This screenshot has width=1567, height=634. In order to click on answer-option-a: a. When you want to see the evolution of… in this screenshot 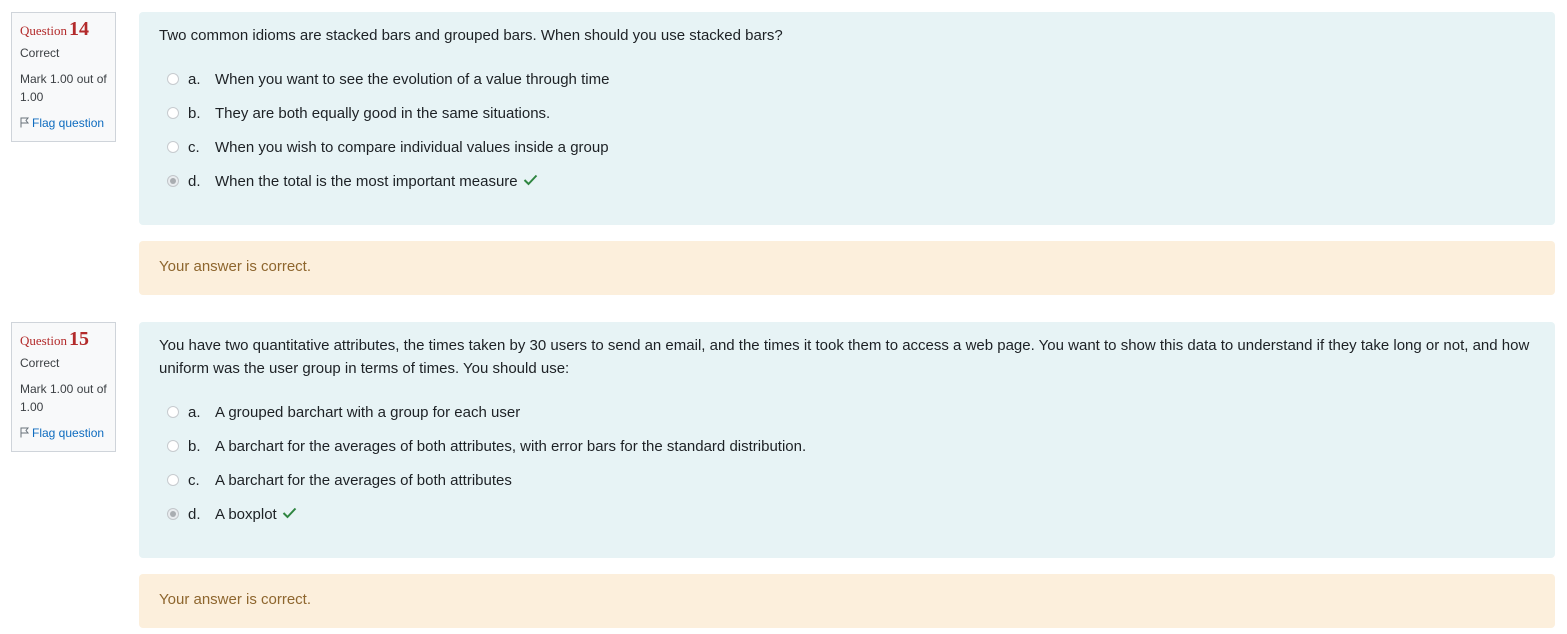, I will do `click(847, 79)`.